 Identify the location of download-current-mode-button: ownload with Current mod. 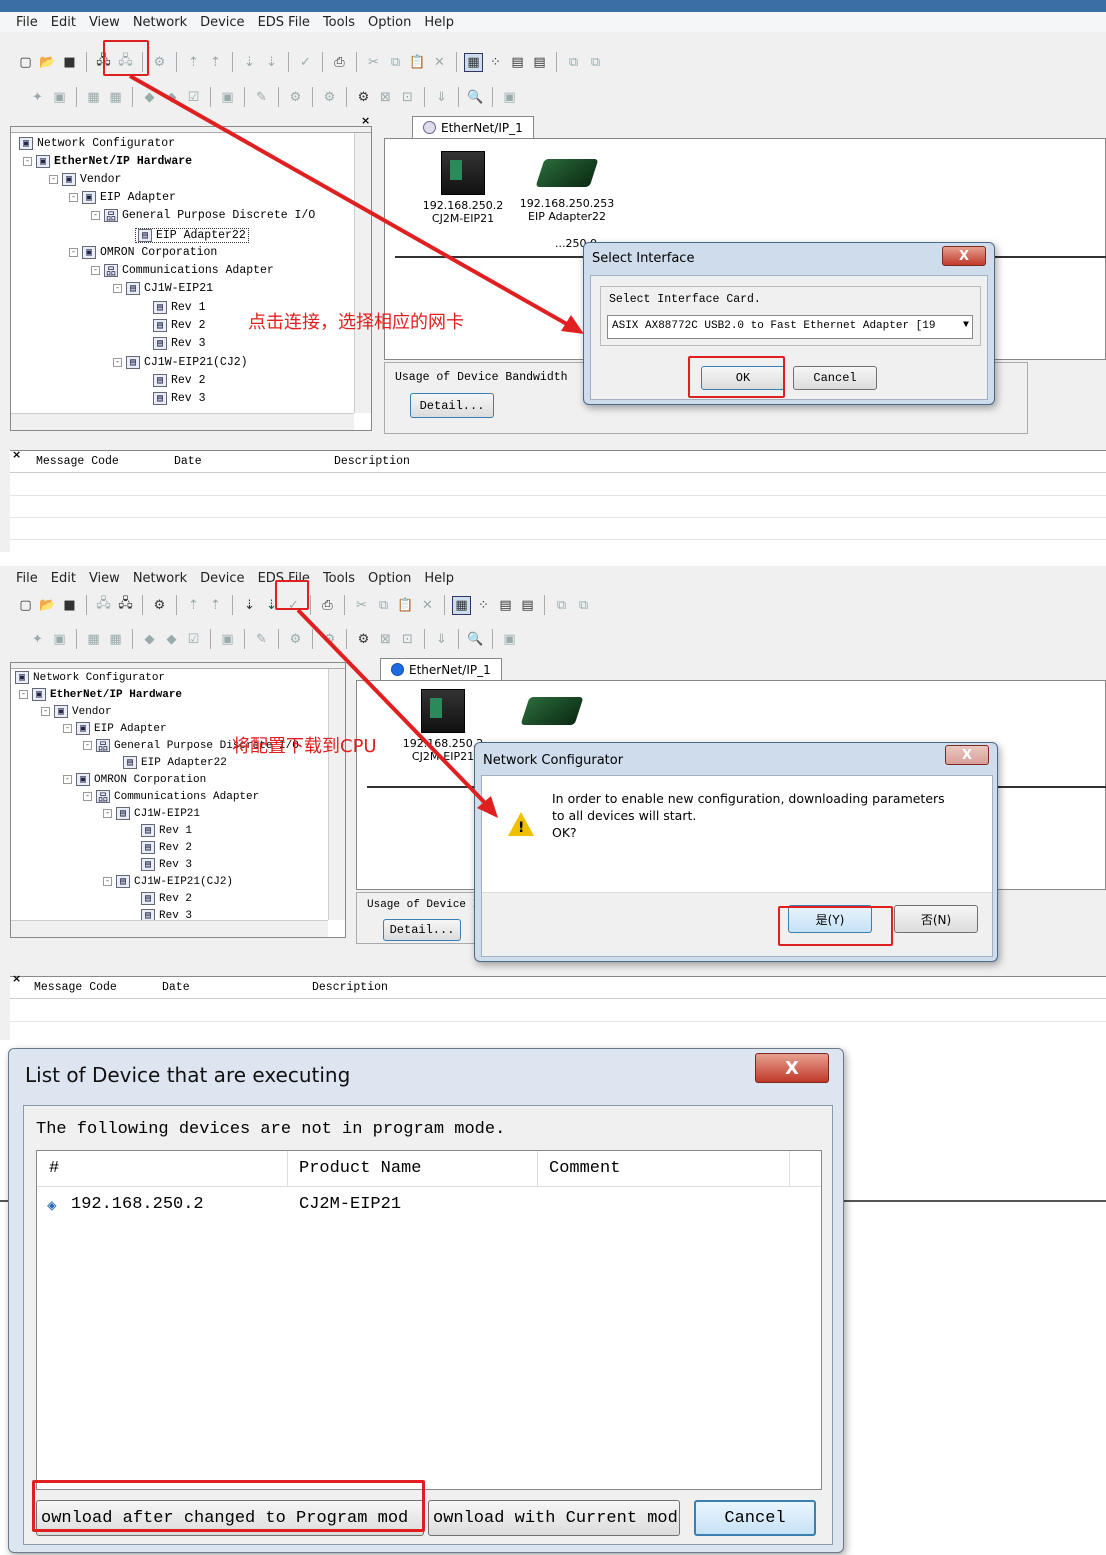
(554, 1518).